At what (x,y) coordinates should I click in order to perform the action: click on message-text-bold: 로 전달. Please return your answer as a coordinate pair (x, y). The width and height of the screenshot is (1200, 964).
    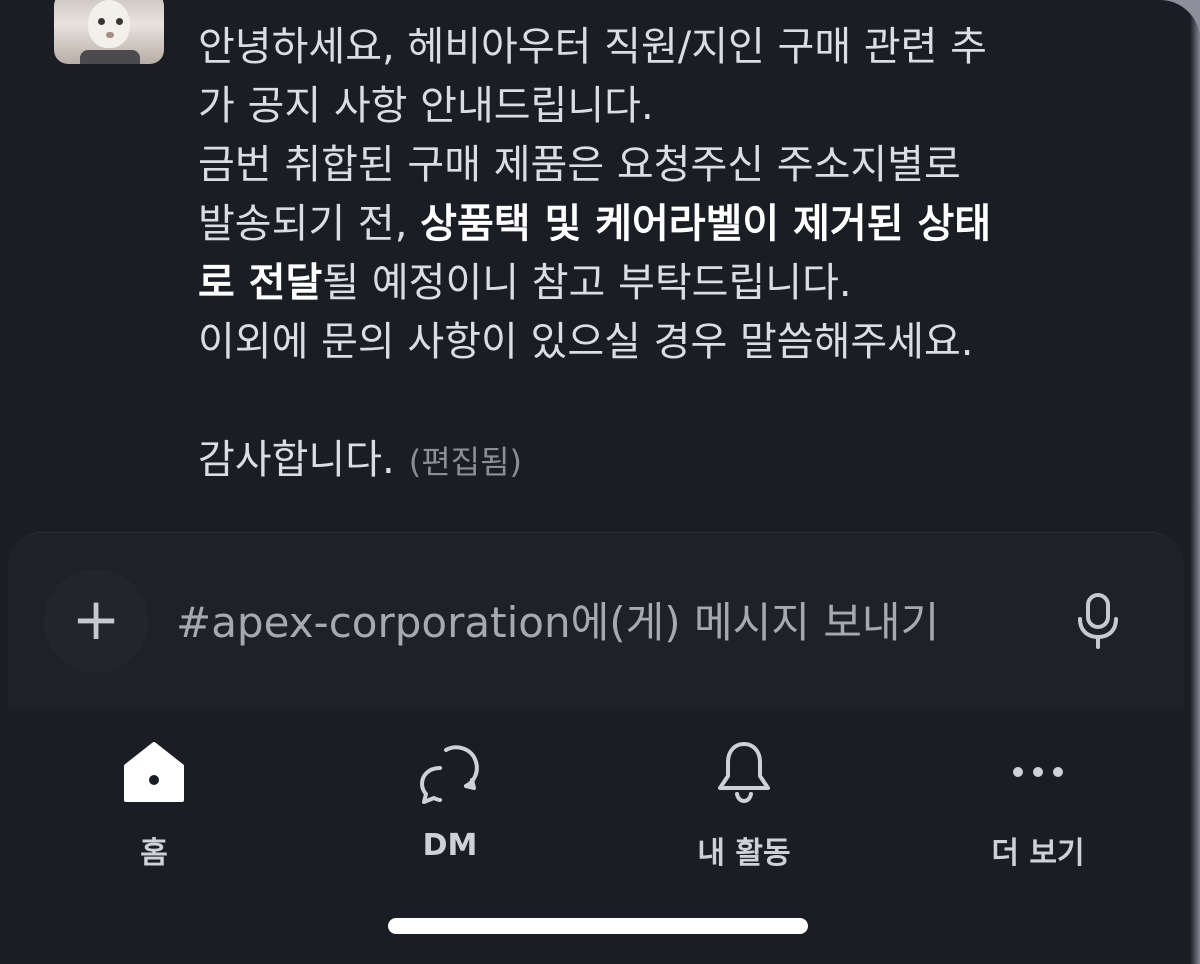
    Looking at the image, I should click on (260, 283).